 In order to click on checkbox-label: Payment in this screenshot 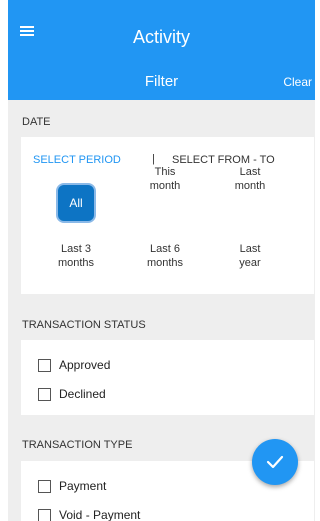, I will do `click(83, 486)`.